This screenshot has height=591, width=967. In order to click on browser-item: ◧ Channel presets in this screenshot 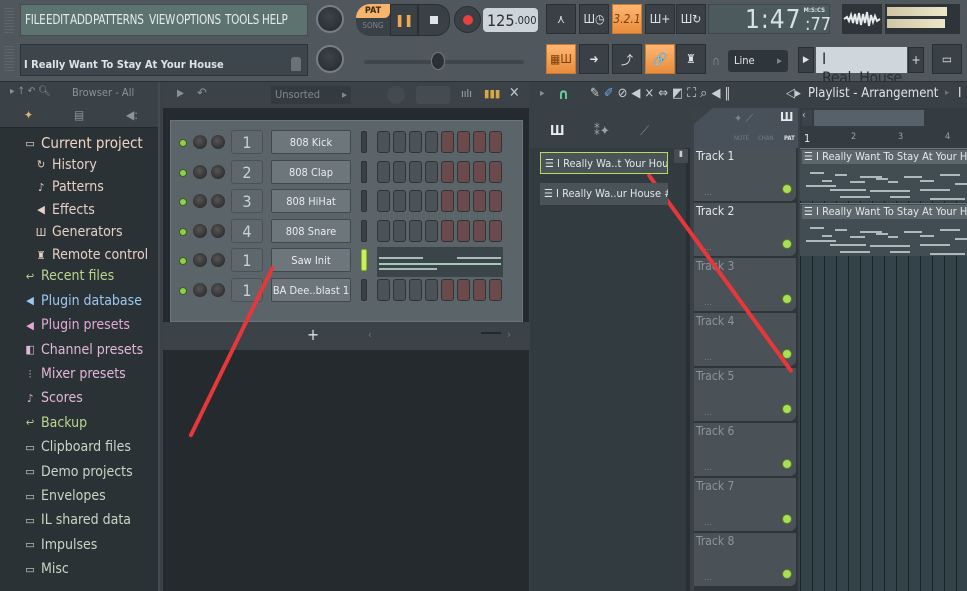, I will do `click(83, 350)`.